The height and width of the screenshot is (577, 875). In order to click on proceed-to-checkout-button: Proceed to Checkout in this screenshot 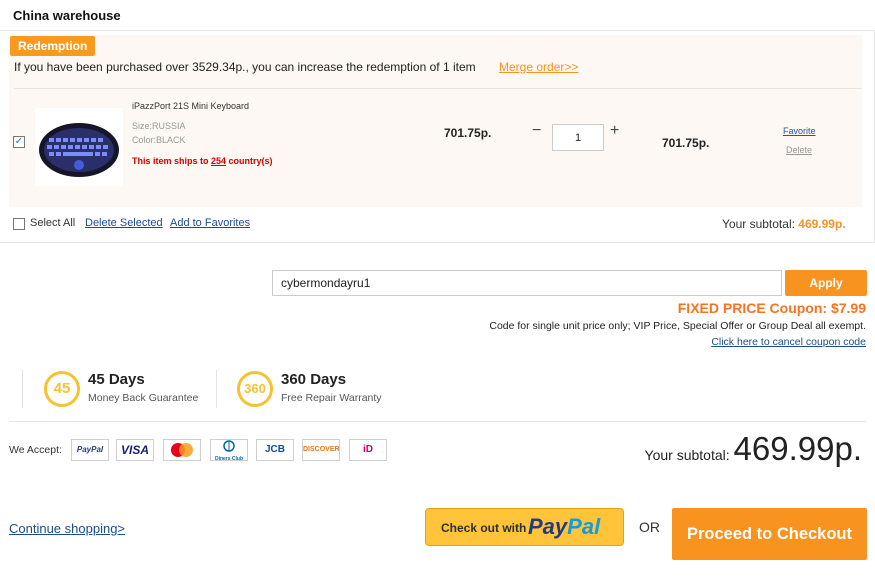, I will do `click(769, 534)`.